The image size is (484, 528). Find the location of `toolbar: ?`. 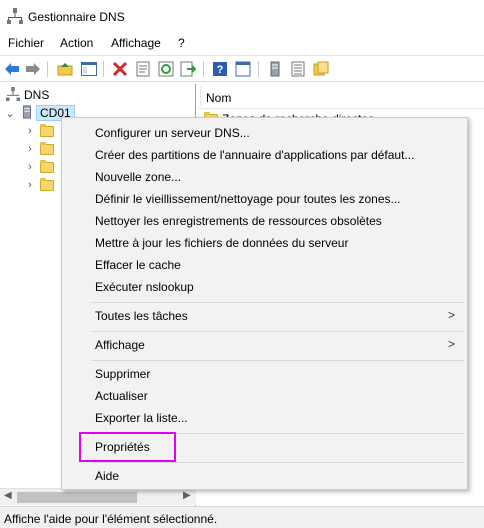

toolbar: ? is located at coordinates (242, 68).